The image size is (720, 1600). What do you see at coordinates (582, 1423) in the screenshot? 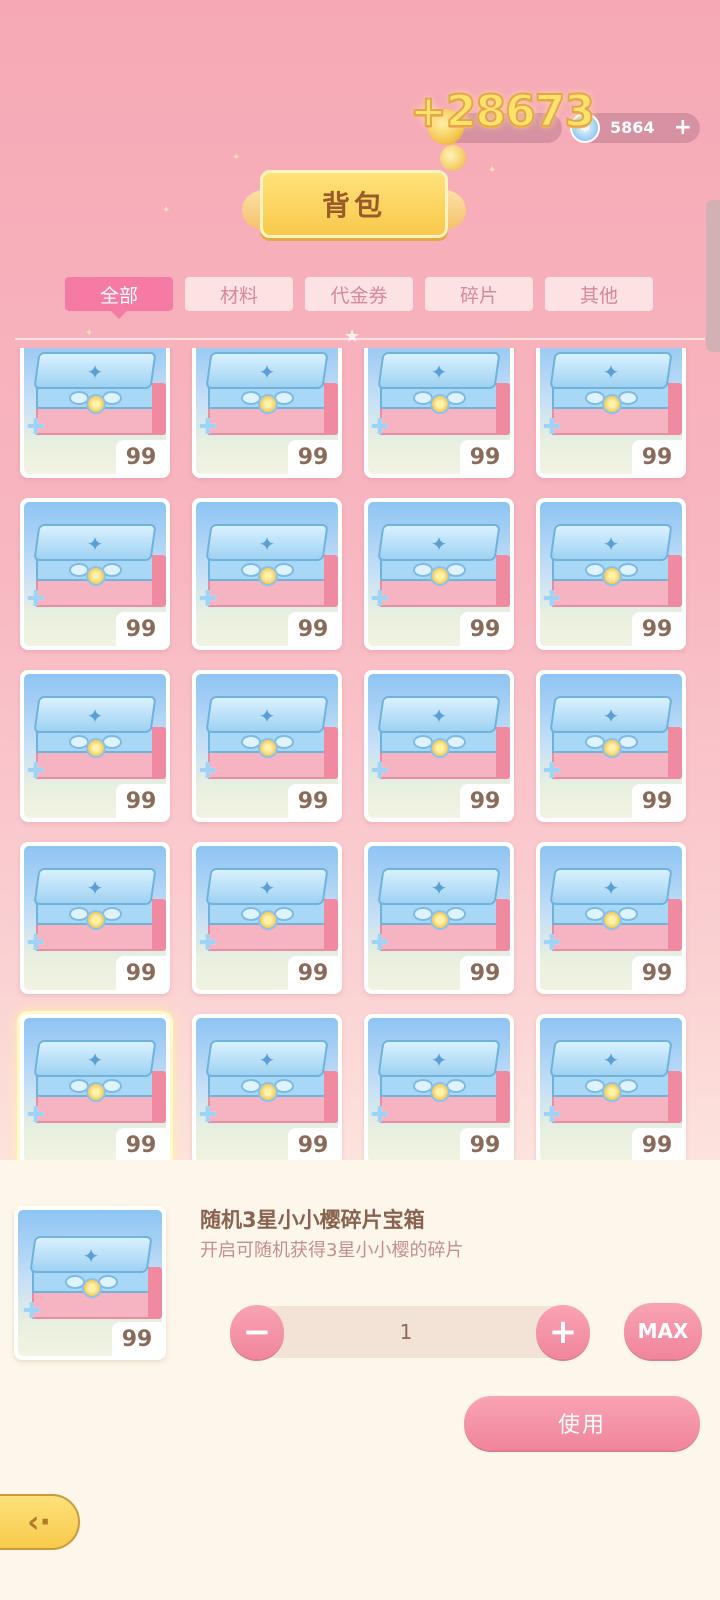
I see `use-button: 使用` at bounding box center [582, 1423].